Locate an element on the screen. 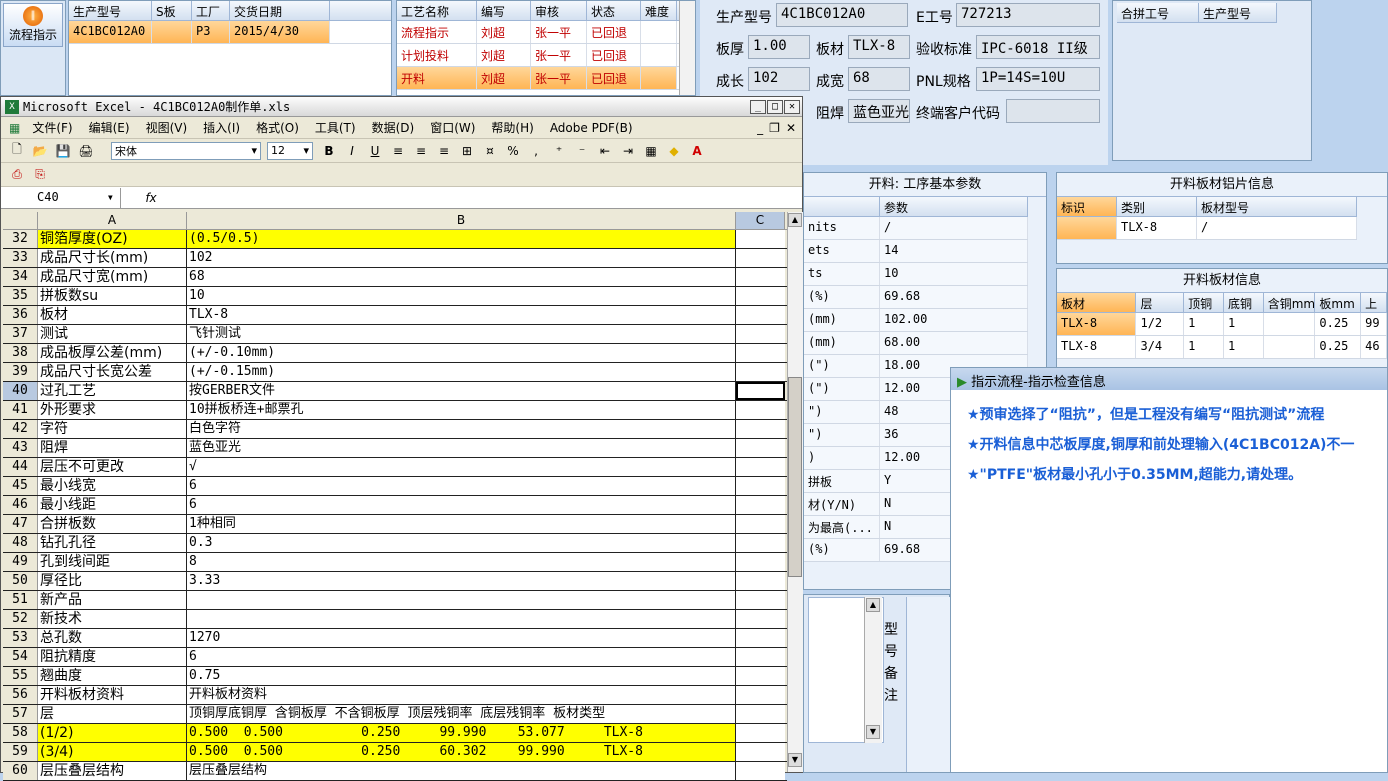 The width and height of the screenshot is (1388, 781). col-difficulty: 难度 is located at coordinates (659, 10).